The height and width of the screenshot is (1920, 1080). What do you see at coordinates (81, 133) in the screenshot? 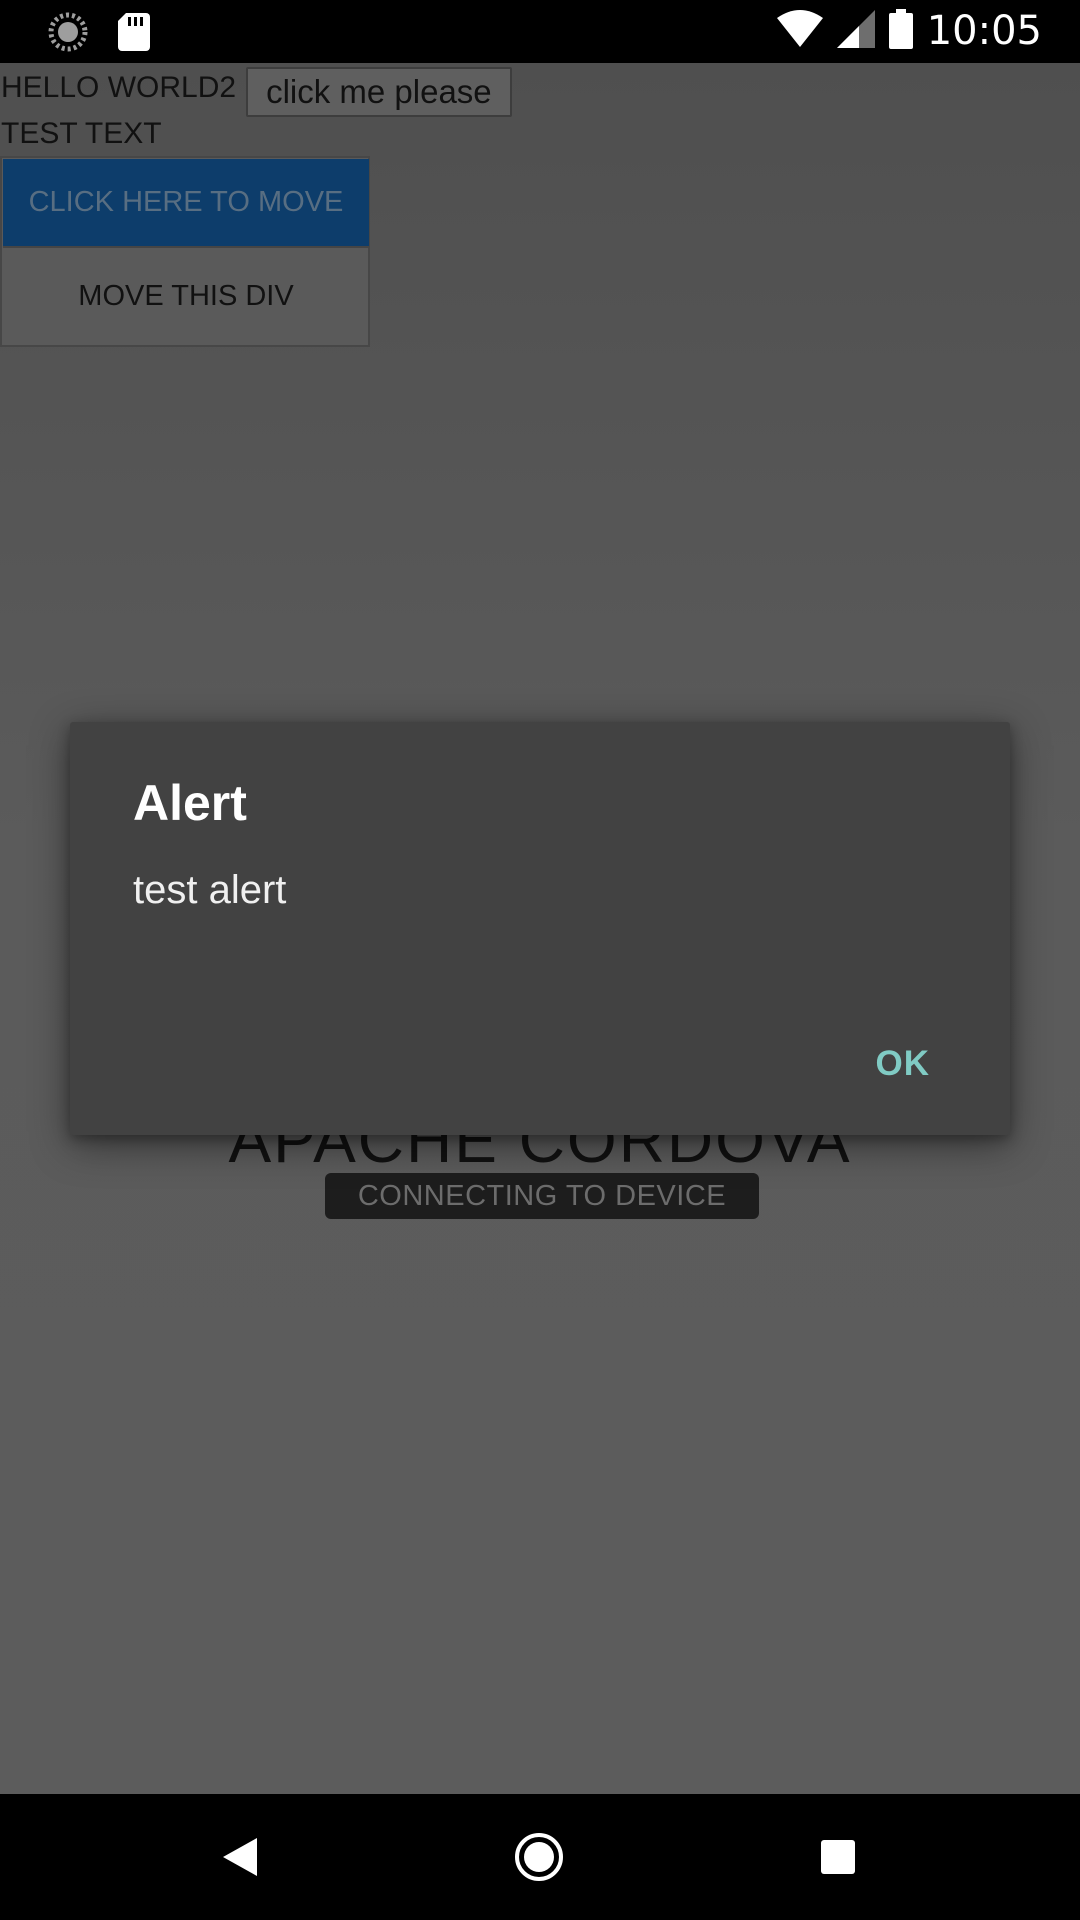
I see `test-text: TEST TEXT` at bounding box center [81, 133].